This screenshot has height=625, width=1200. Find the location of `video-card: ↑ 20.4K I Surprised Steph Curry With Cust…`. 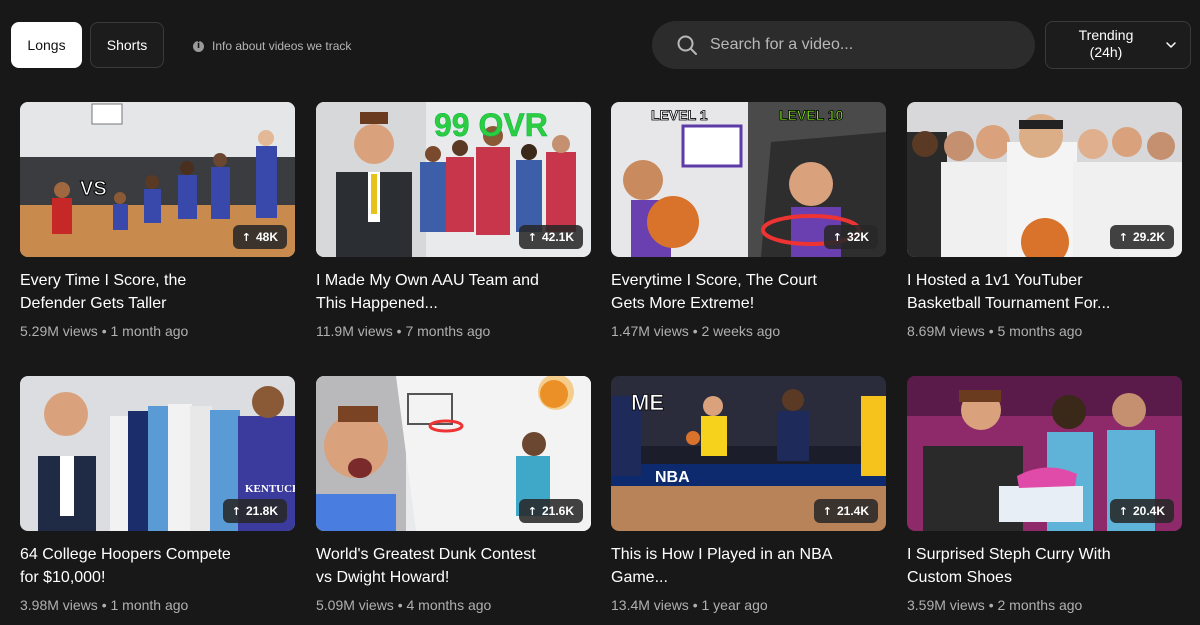

video-card: ↑ 20.4K I Surprised Steph Curry With Cust… is located at coordinates (1044, 494).